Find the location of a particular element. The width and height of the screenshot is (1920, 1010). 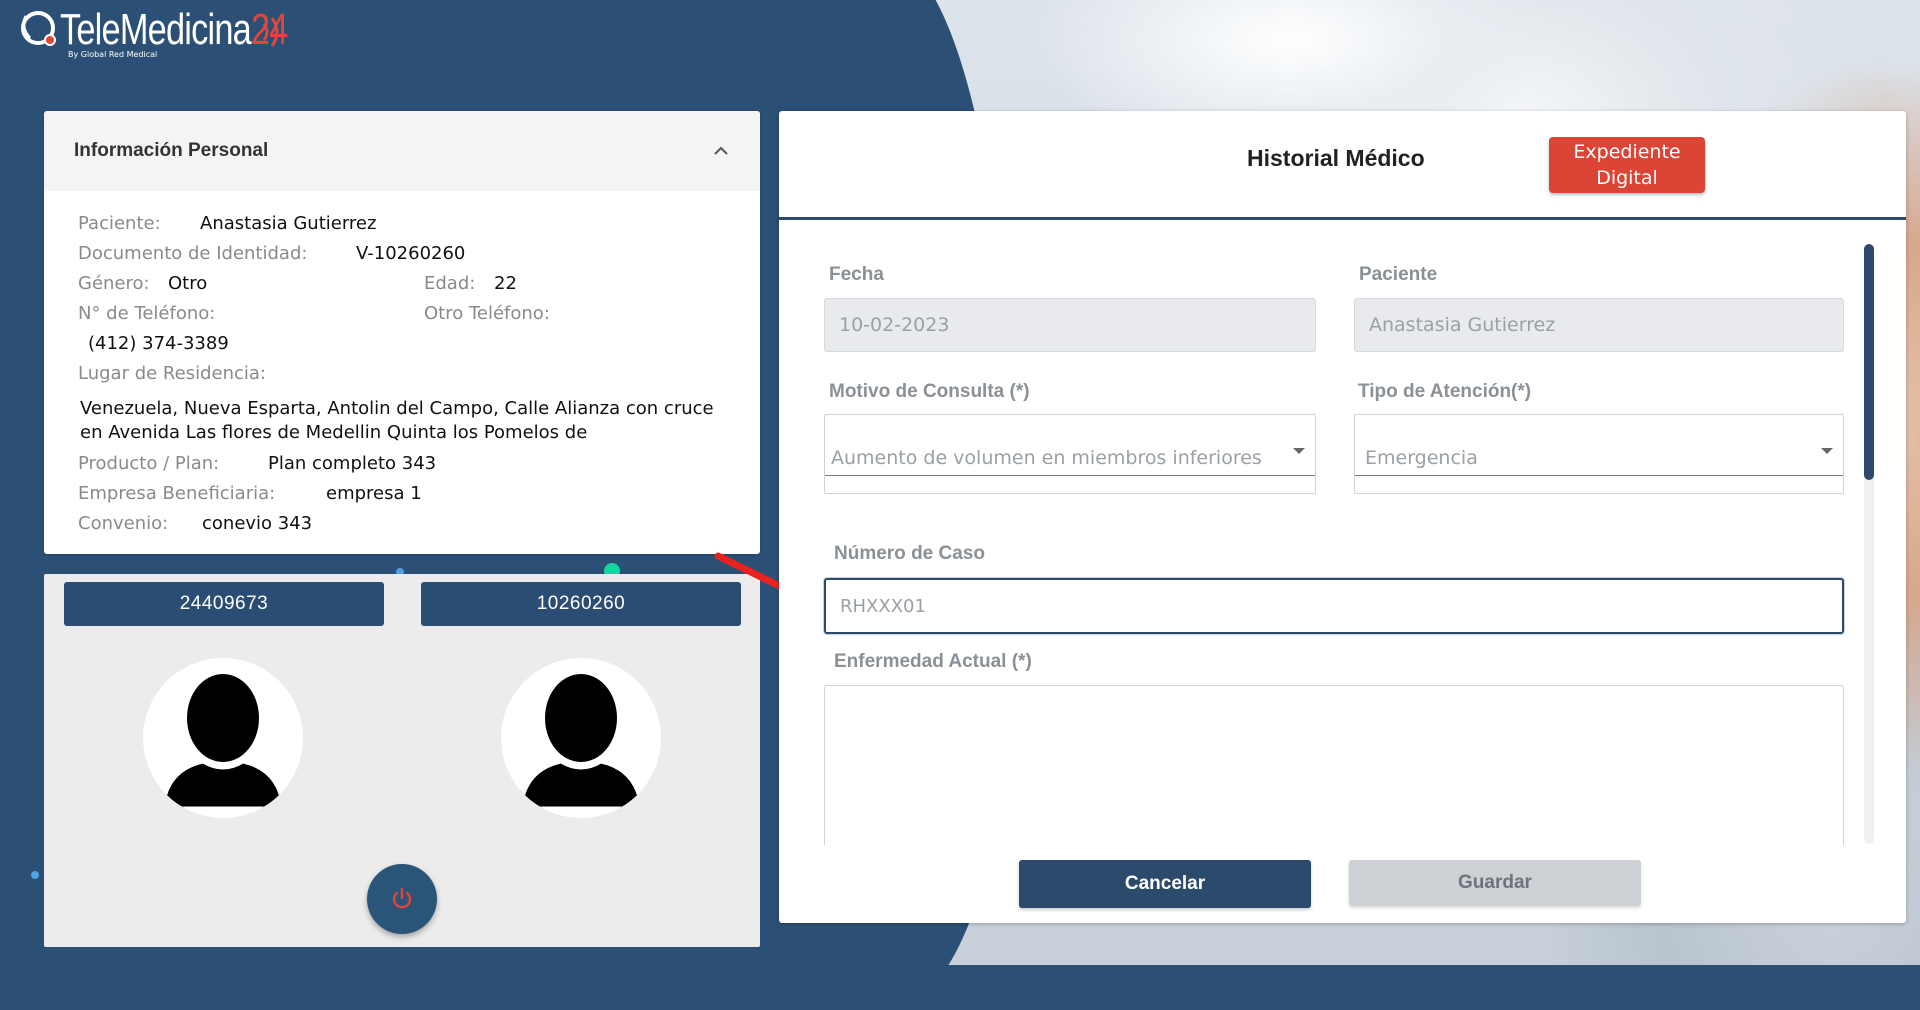

case-number-label: Número de Caso is located at coordinates (909, 553).